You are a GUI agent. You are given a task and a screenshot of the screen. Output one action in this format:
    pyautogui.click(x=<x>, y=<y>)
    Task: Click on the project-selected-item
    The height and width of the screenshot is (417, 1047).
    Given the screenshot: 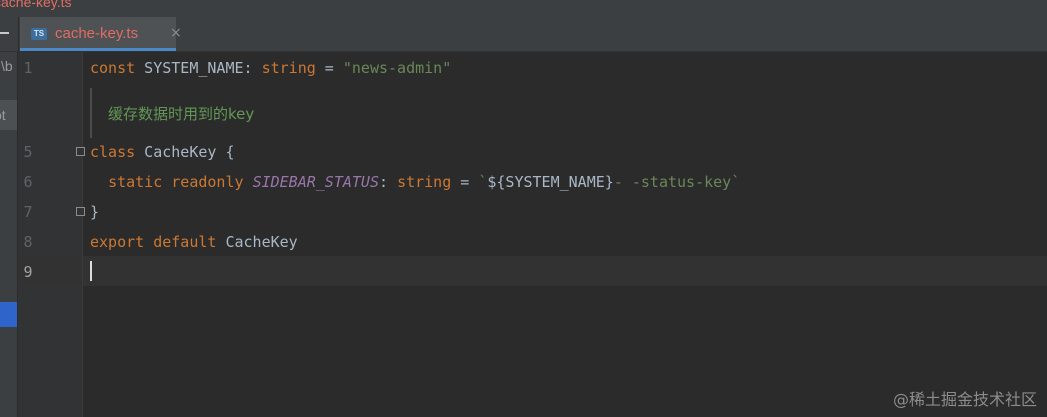 What is the action you would take?
    pyautogui.click(x=8, y=314)
    